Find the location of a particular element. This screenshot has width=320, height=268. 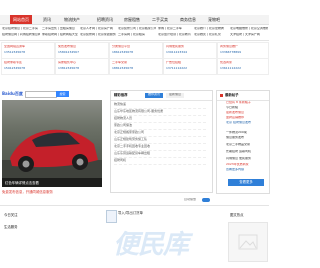

sidebar-item: 查看更多内容 is located at coordinates (246, 170).